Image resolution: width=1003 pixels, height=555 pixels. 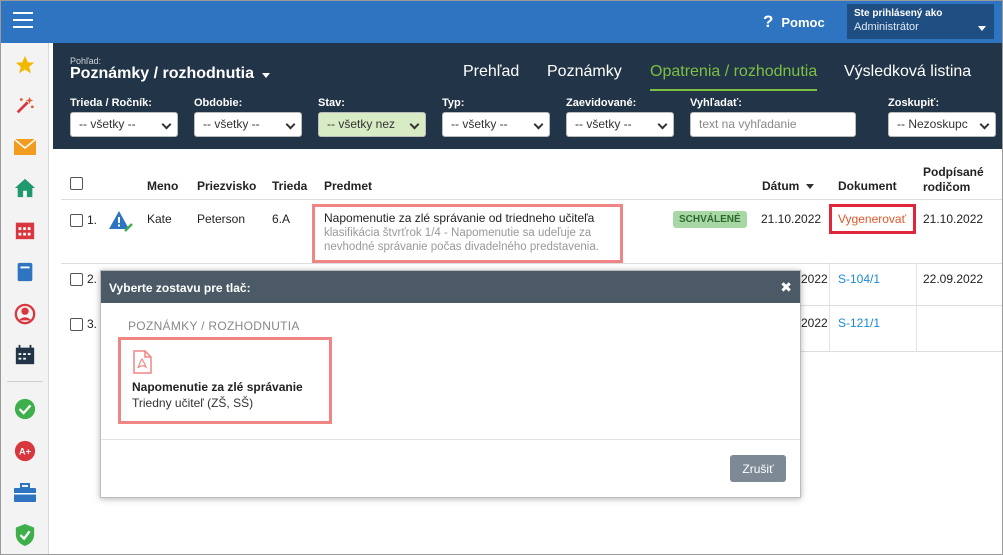 What do you see at coordinates (361, 124) in the screenshot?
I see `filter-stav-value: -- všetky nez` at bounding box center [361, 124].